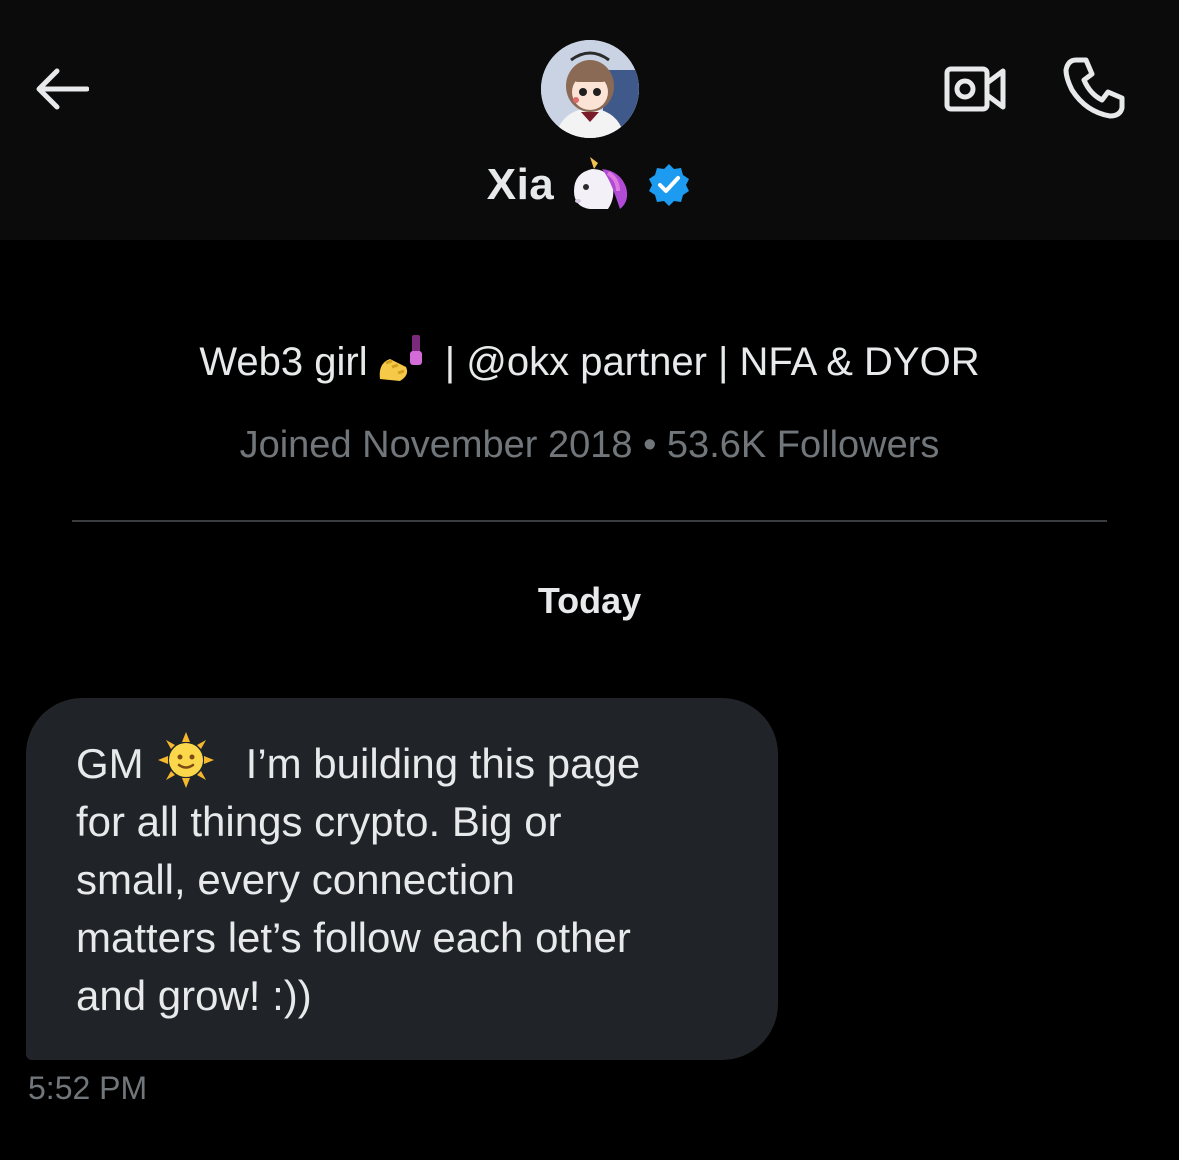 The width and height of the screenshot is (1179, 1160). What do you see at coordinates (706, 362) in the screenshot?
I see `bio-text-end: | @okx partner | NFA & DYOR` at bounding box center [706, 362].